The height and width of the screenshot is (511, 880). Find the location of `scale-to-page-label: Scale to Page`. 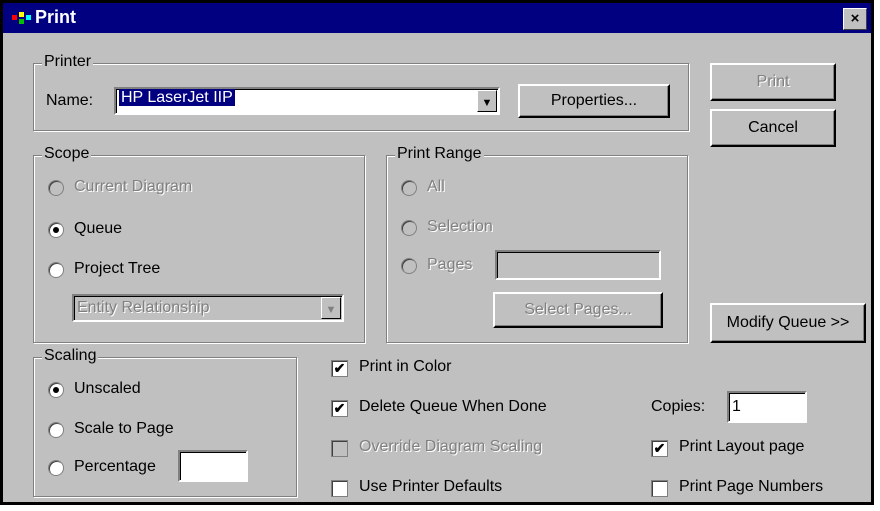

scale-to-page-label: Scale to Page is located at coordinates (124, 428).